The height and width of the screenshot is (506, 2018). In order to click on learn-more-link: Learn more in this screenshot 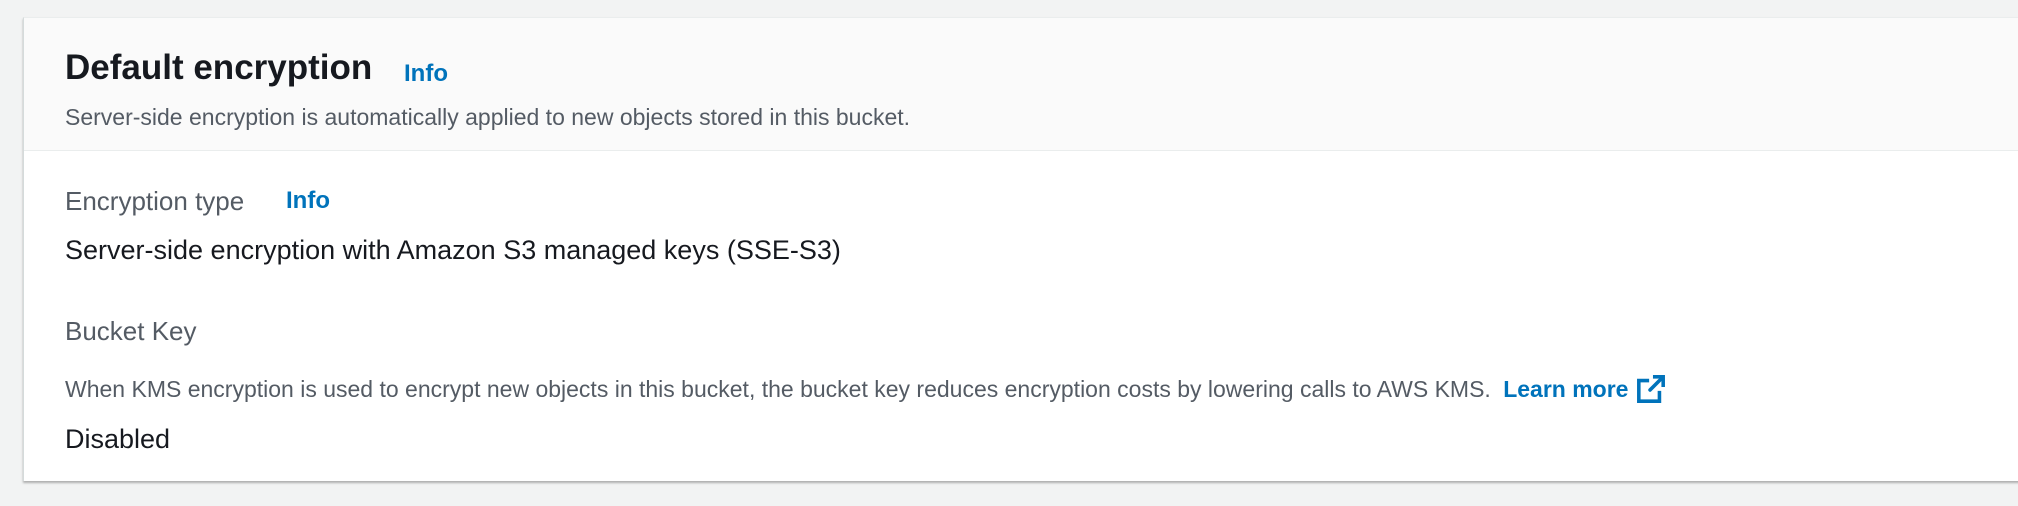, I will do `click(1584, 389)`.